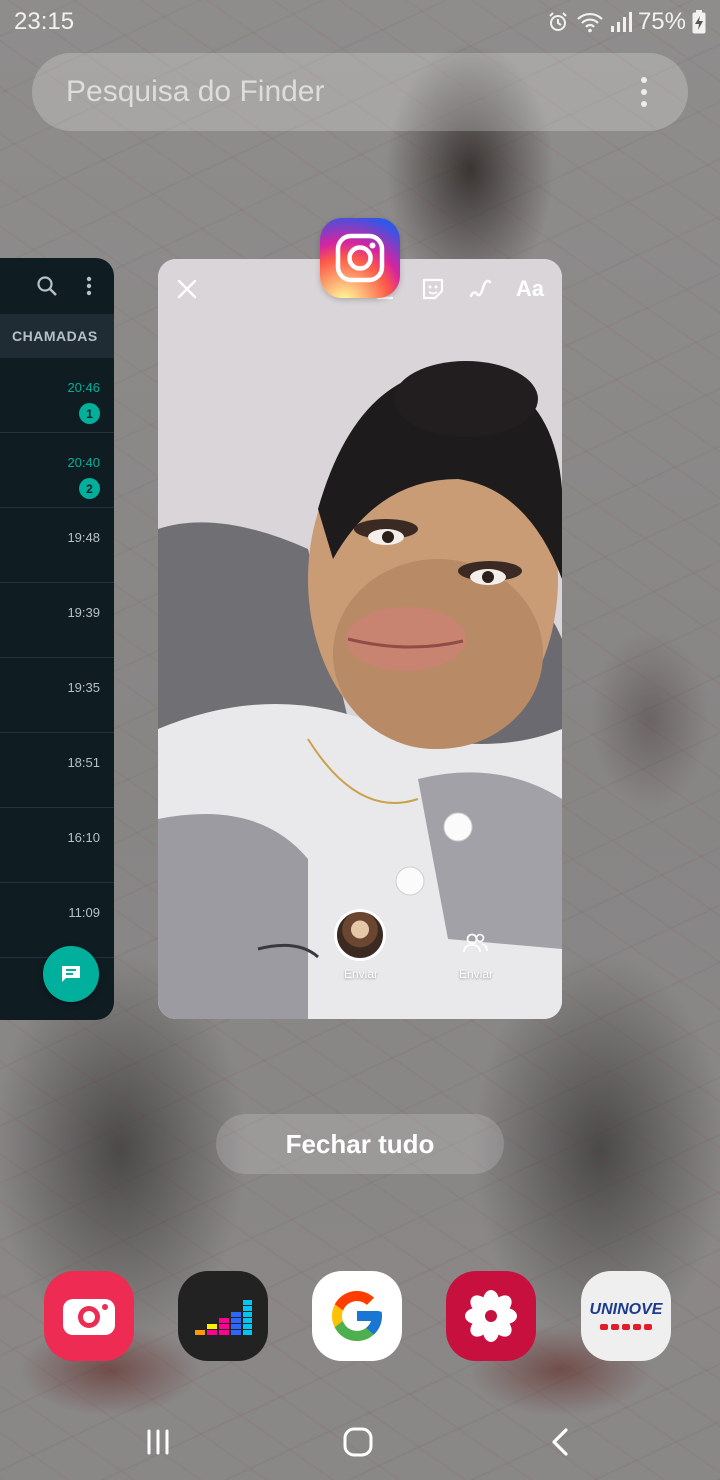 Image resolution: width=720 pixels, height=1480 pixels. I want to click on close-icon, so click(187, 289).